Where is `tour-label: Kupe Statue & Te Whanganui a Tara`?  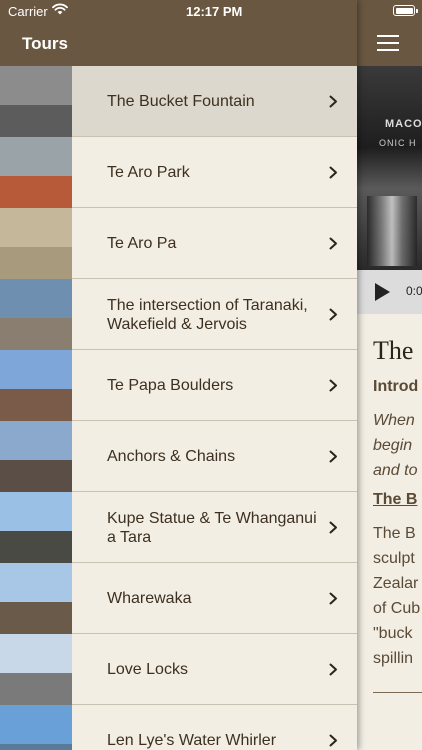 tour-label: Kupe Statue & Te Whanganui a Tara is located at coordinates (212, 528).